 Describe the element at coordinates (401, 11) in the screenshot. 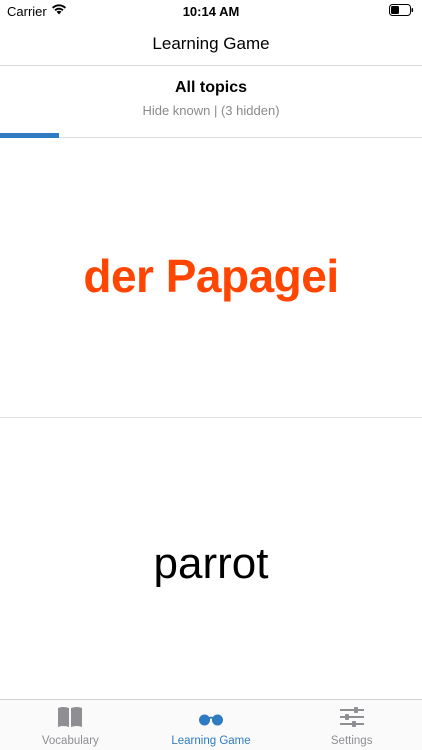

I see `battery-icon` at that location.